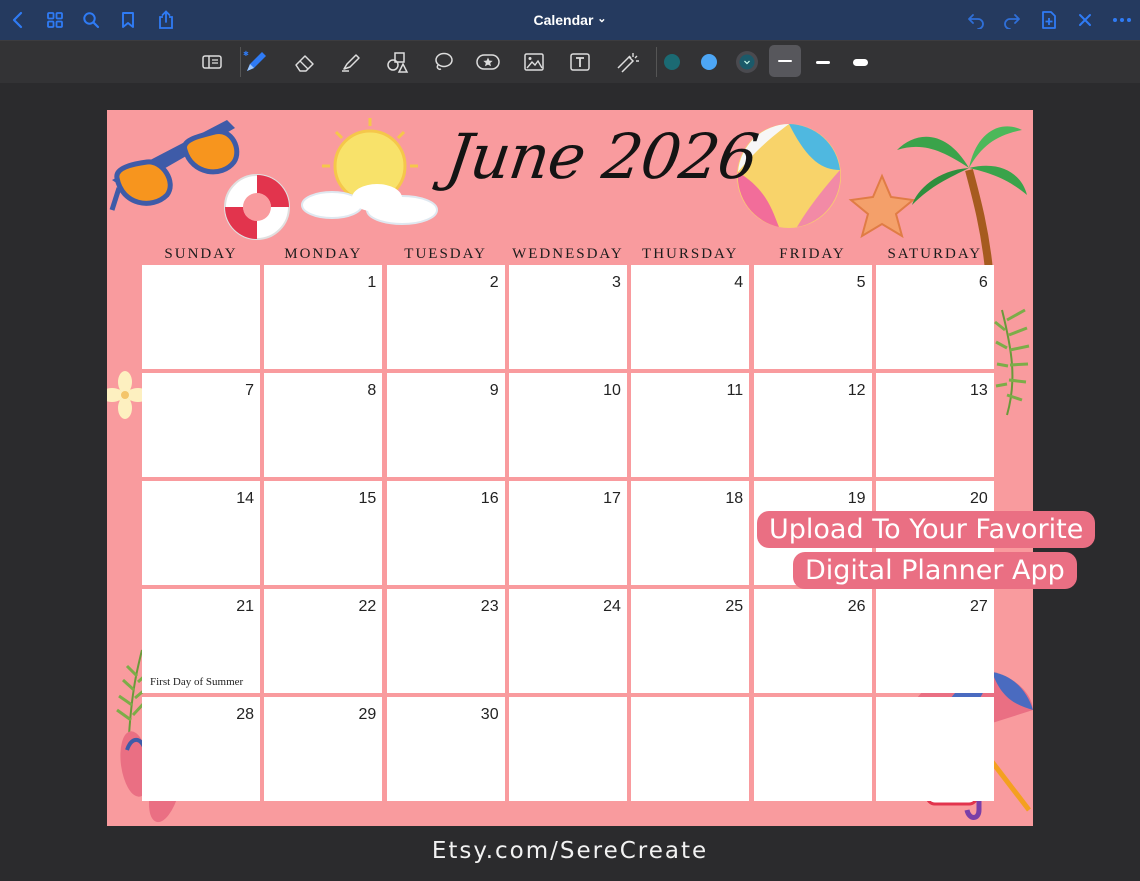 Image resolution: width=1140 pixels, height=881 pixels. Describe the element at coordinates (1012, 362) in the screenshot. I see `palm-leaf-icon` at that location.